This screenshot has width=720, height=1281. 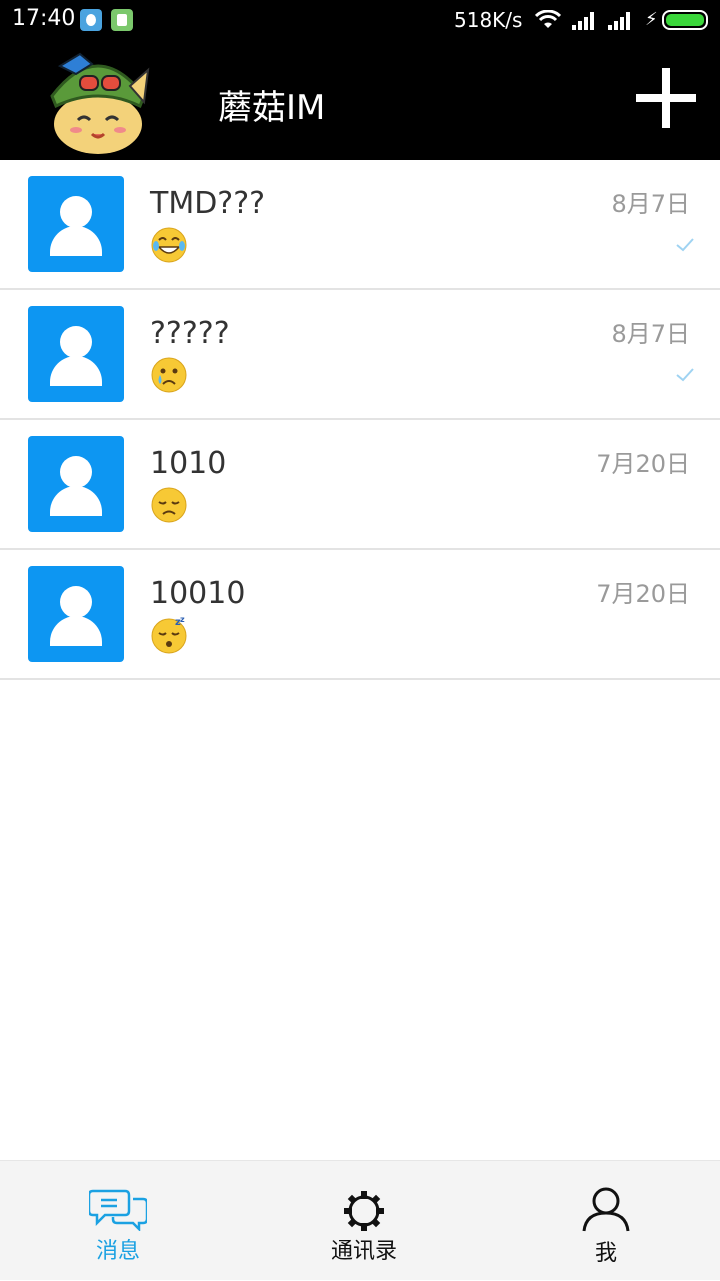 What do you see at coordinates (98, 102) in the screenshot?
I see `teemo-logo` at bounding box center [98, 102].